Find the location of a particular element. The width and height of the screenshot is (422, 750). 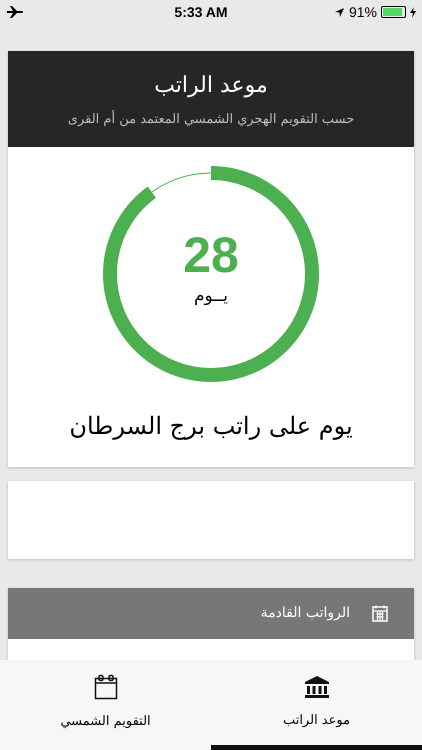

countdown-caption: يوم على راتب برج السرطان is located at coordinates (211, 426).